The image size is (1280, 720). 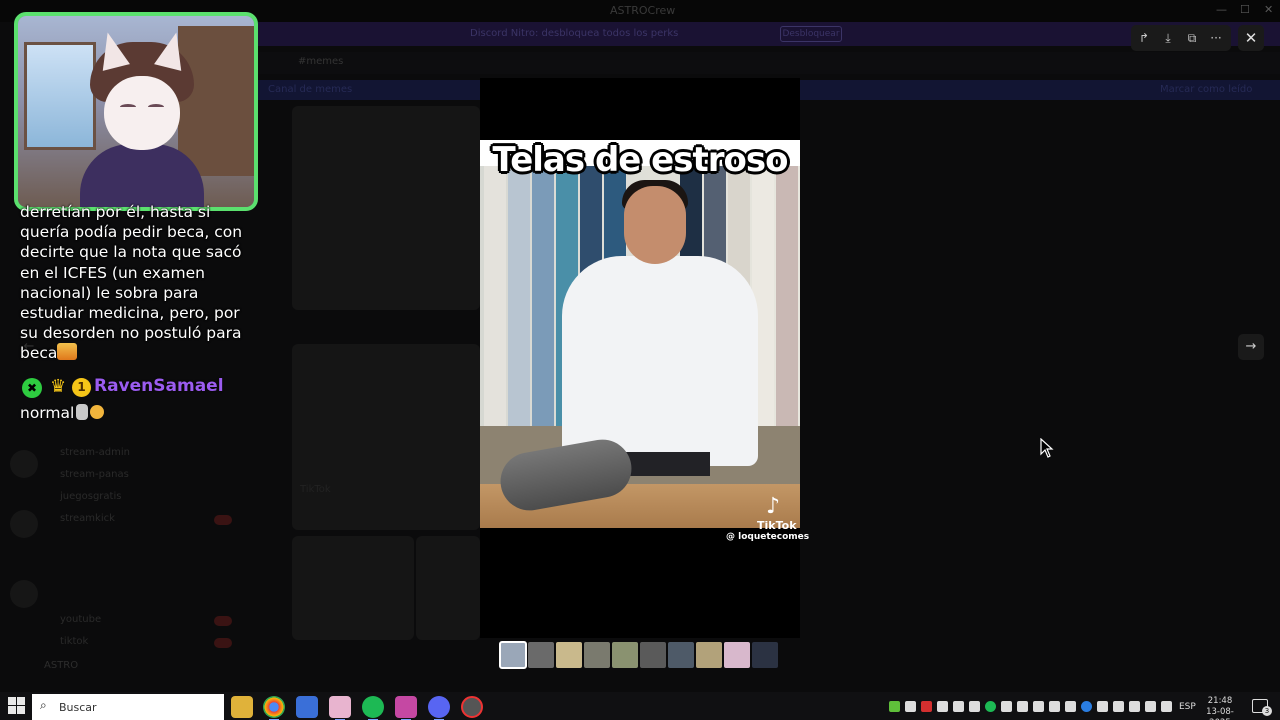 What do you see at coordinates (769, 63) in the screenshot?
I see `background-header` at bounding box center [769, 63].